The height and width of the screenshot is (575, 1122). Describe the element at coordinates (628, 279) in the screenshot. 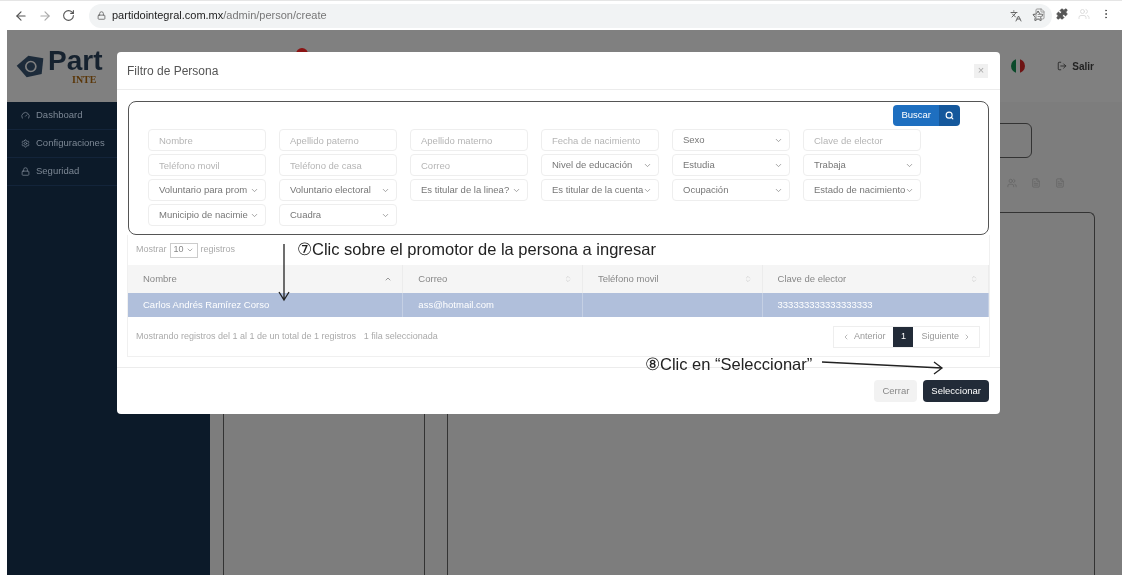

I see `column-header: Teléfono movil` at that location.